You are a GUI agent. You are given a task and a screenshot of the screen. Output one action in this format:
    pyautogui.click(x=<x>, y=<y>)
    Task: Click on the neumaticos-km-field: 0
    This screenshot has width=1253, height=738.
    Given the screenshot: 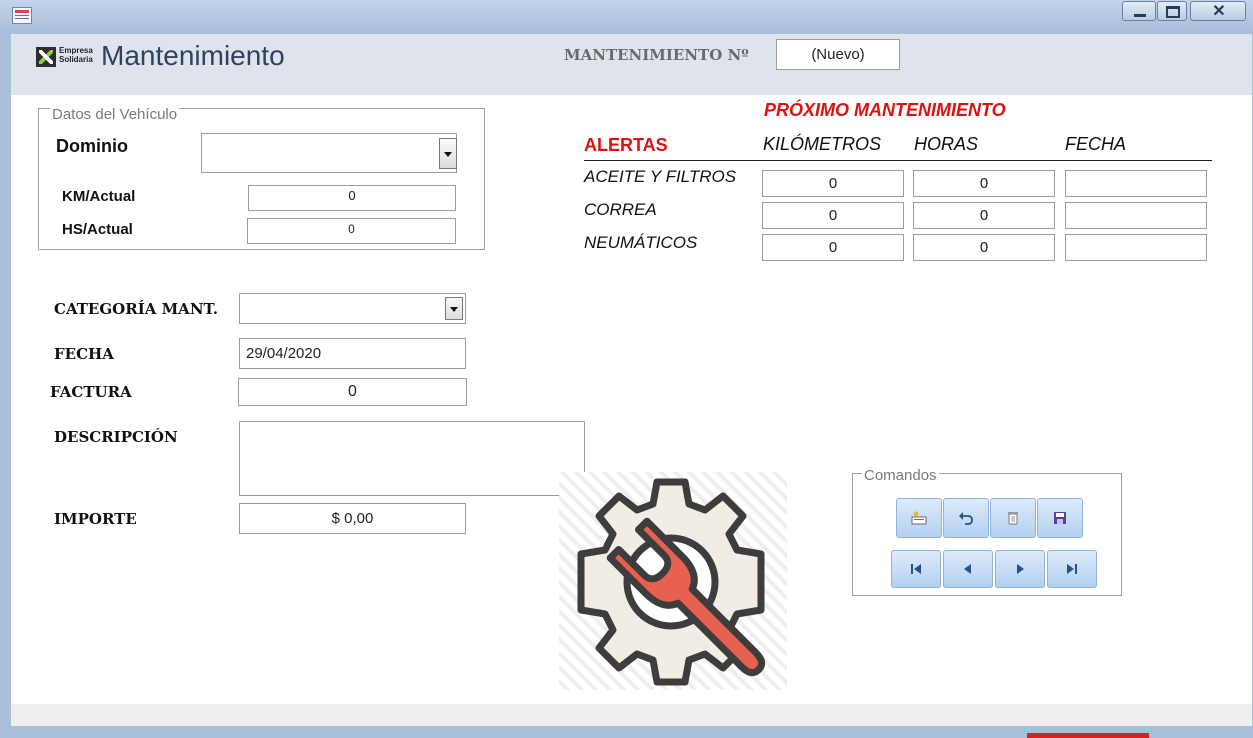 What is the action you would take?
    pyautogui.click(x=833, y=247)
    